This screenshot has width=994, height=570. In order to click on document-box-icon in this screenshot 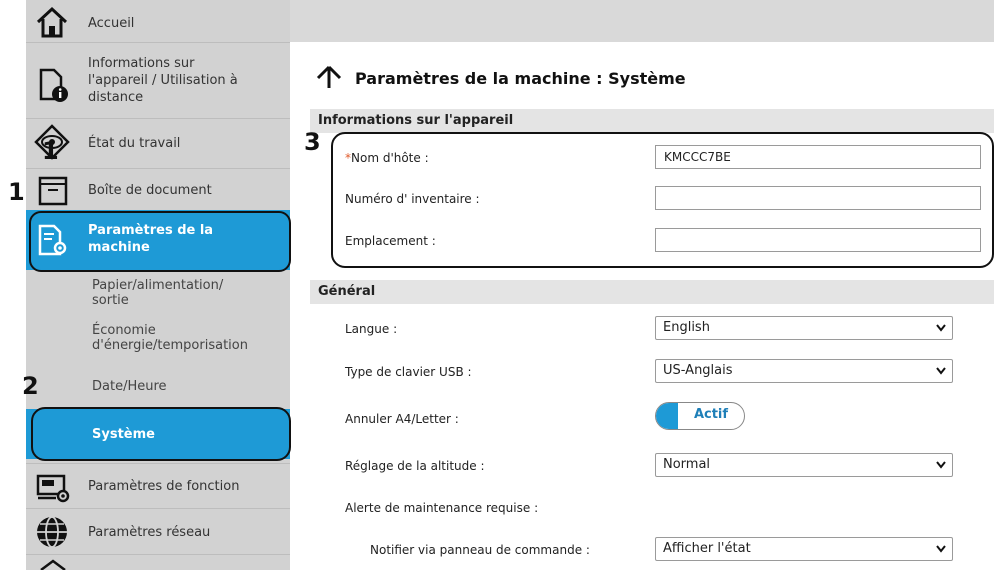, I will do `click(53, 191)`.